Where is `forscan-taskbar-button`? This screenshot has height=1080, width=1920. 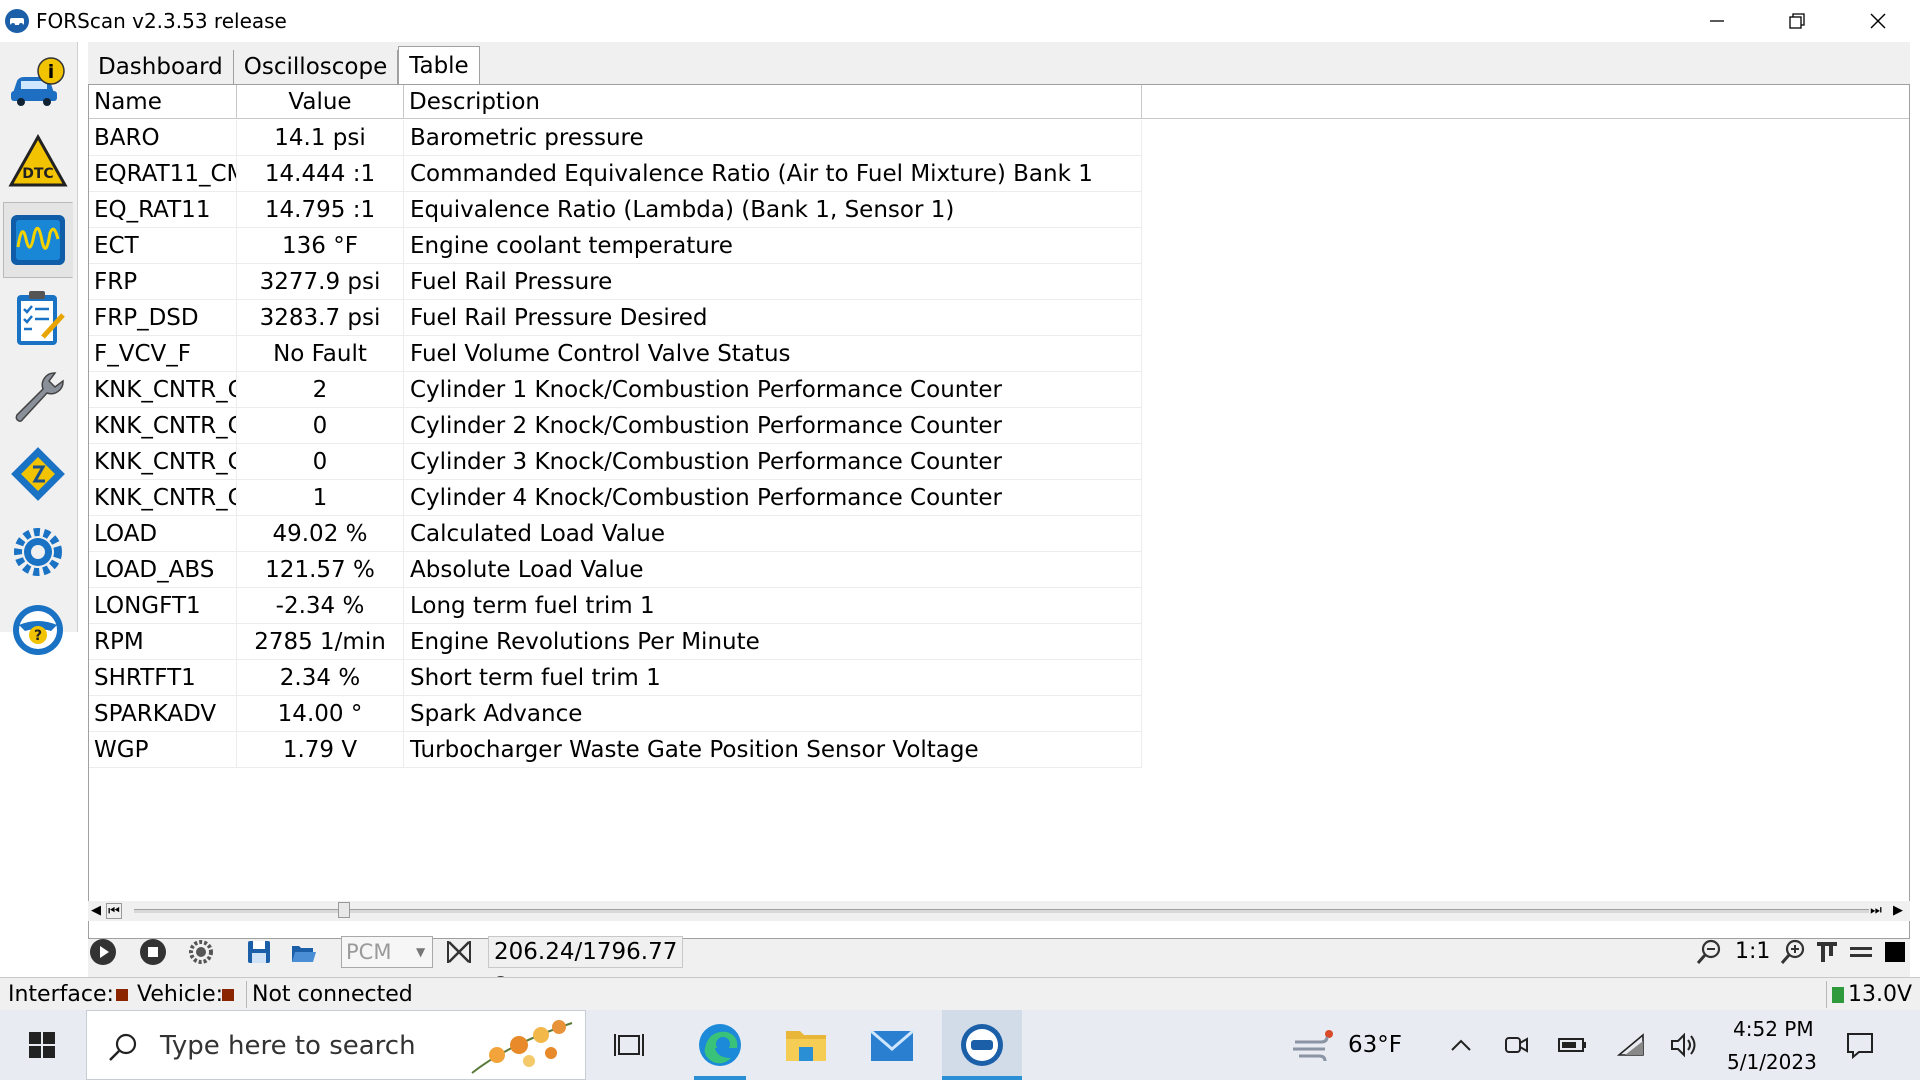
forscan-taskbar-button is located at coordinates (982, 1045).